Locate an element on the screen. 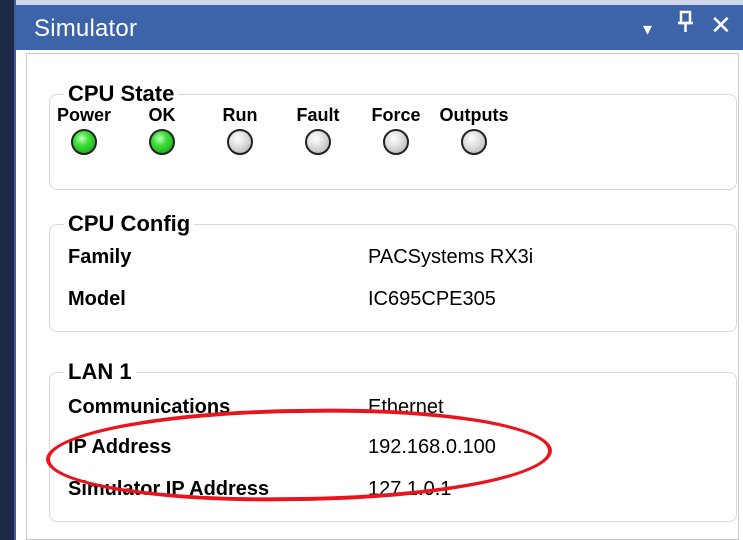 The width and height of the screenshot is (743, 540). family-label: Family is located at coordinates (100, 257).